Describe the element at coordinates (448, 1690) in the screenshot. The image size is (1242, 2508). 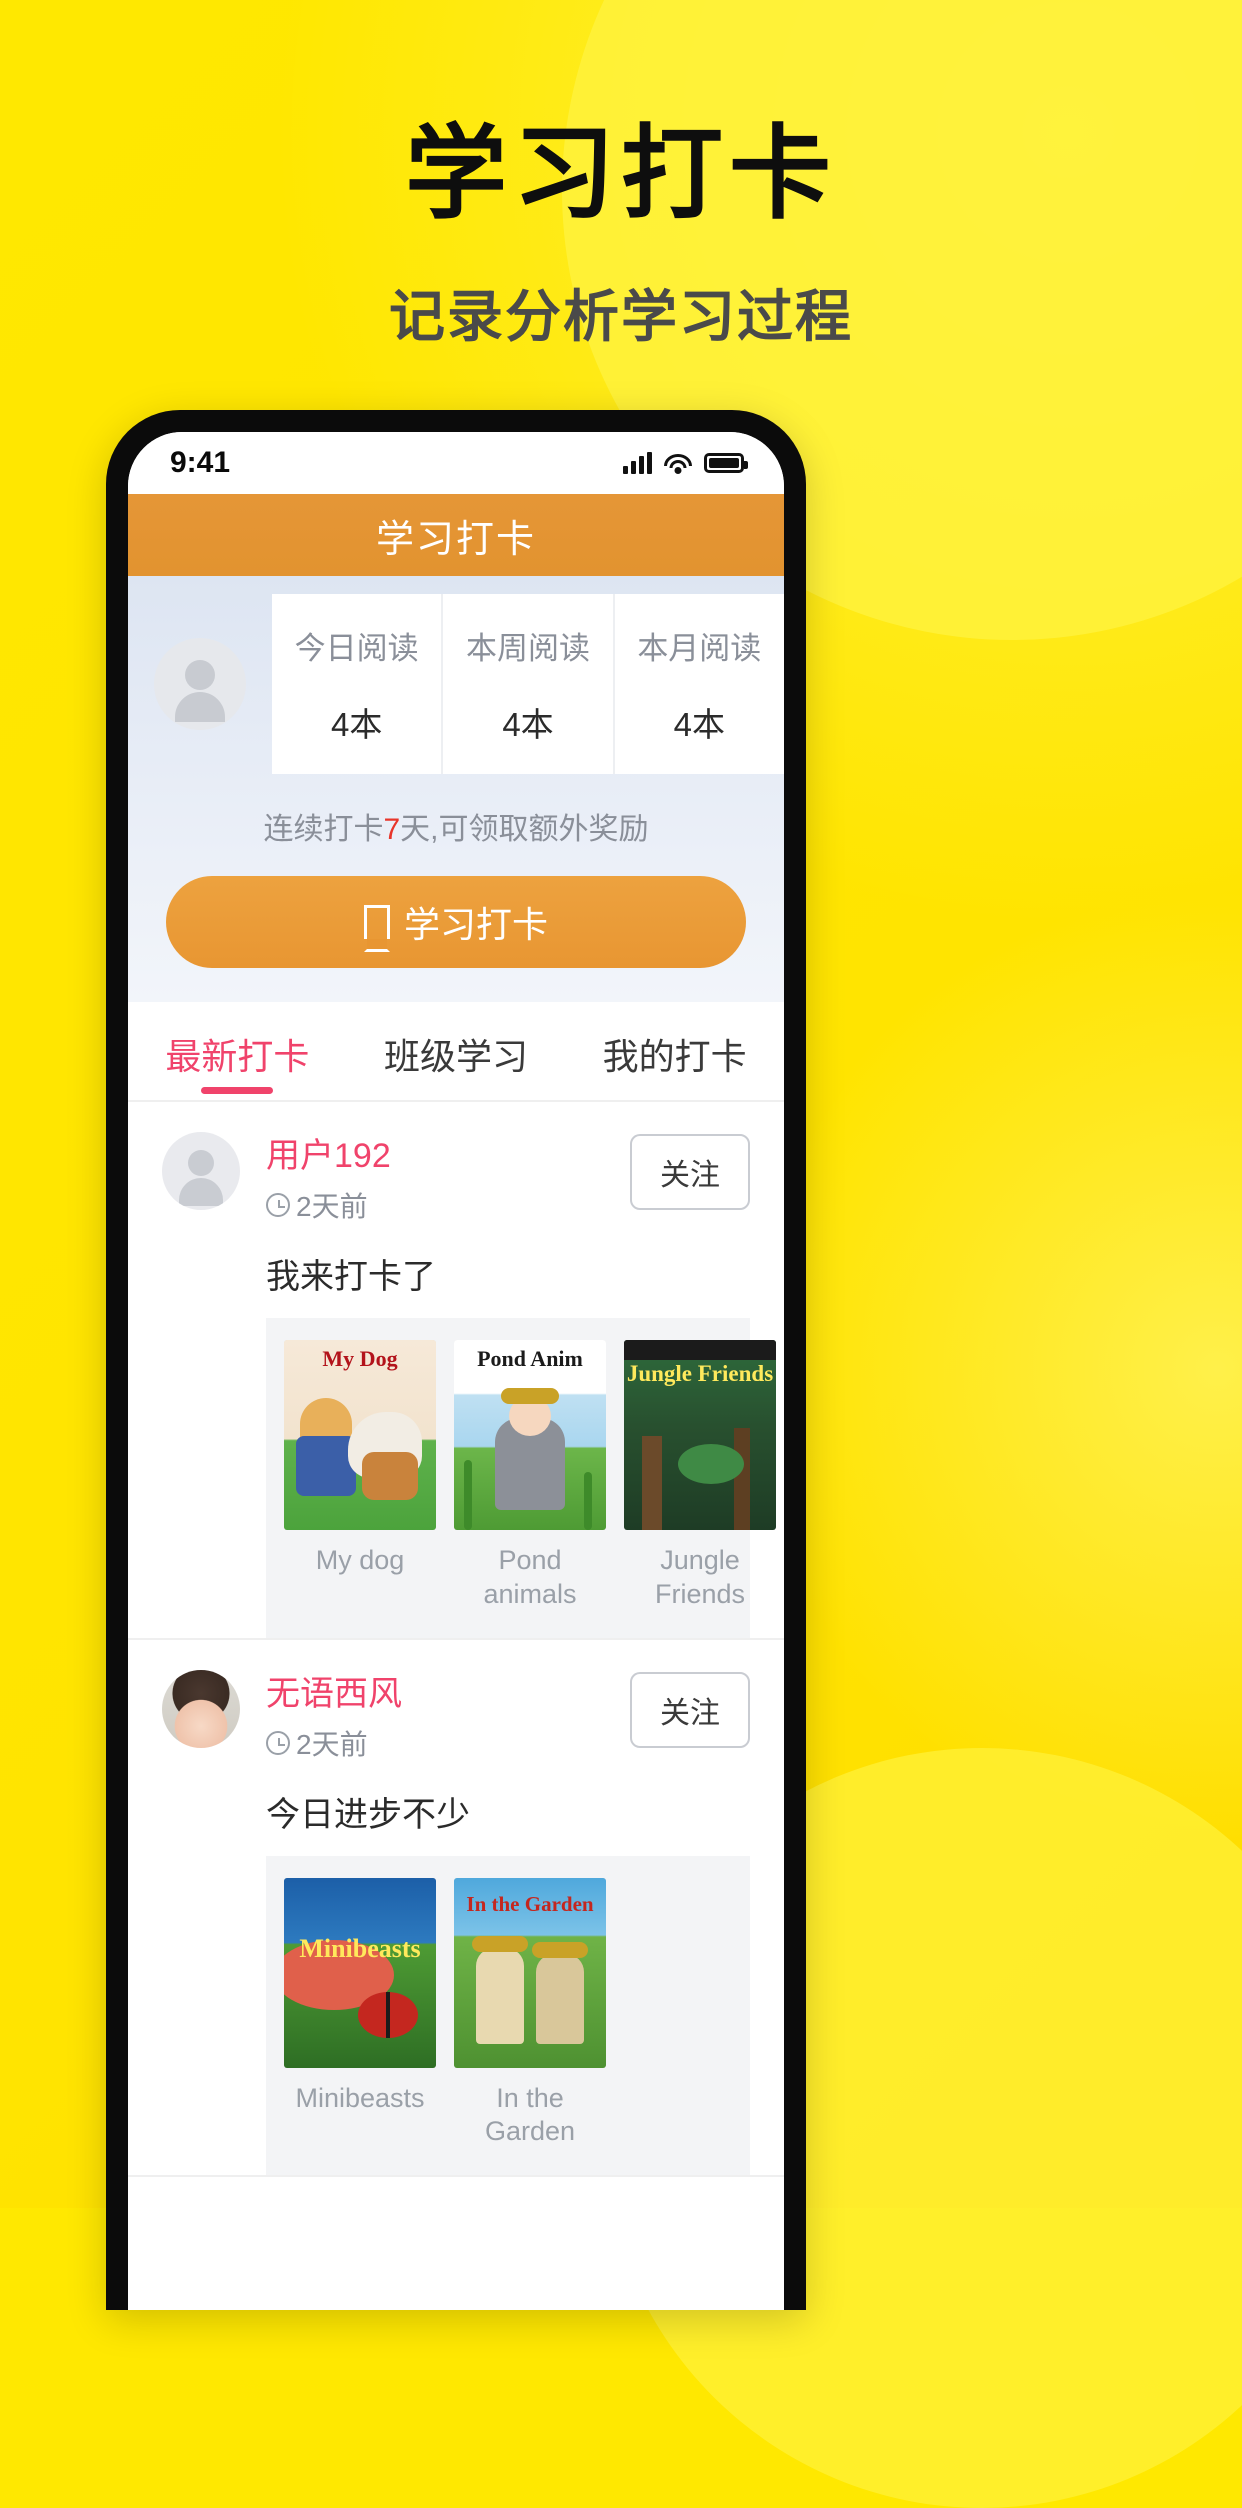
I see `post-username: 无语西风` at that location.